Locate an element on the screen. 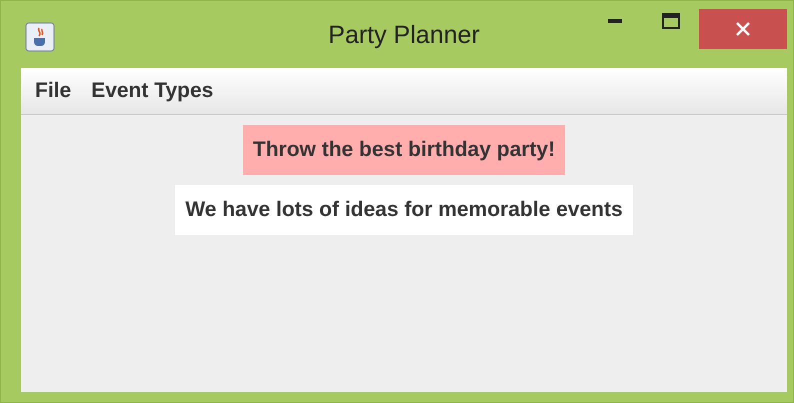 Image resolution: width=794 pixels, height=403 pixels. minimize-icon is located at coordinates (615, 21).